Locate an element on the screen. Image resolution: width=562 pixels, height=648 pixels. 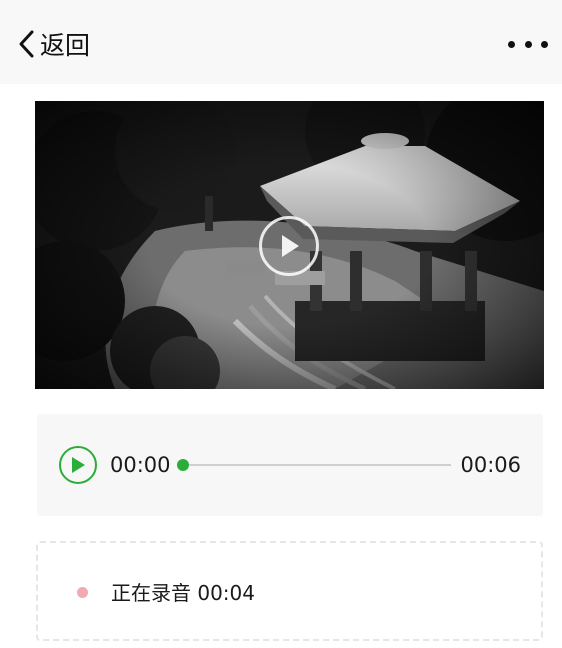
total-time: 00:06 is located at coordinates (490, 465).